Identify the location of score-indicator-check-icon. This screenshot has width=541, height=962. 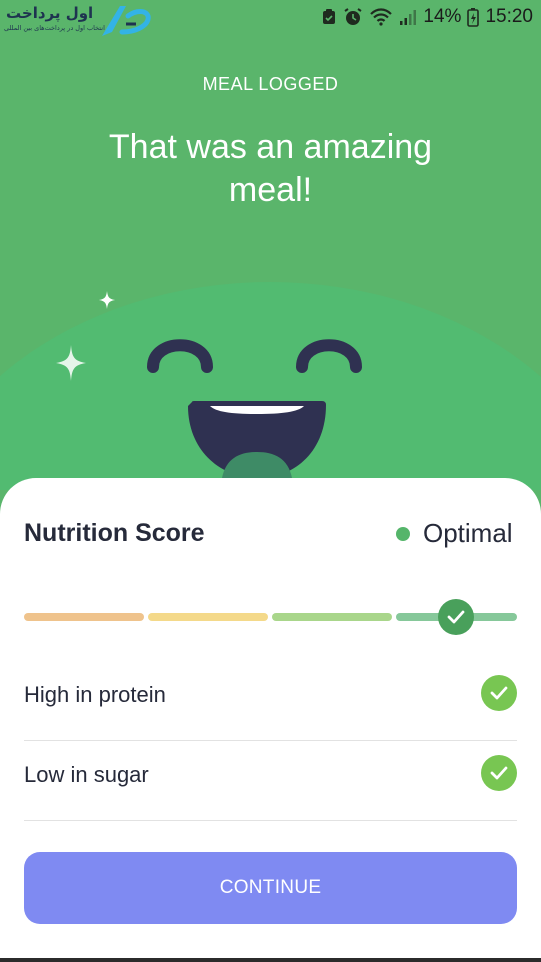
(456, 617).